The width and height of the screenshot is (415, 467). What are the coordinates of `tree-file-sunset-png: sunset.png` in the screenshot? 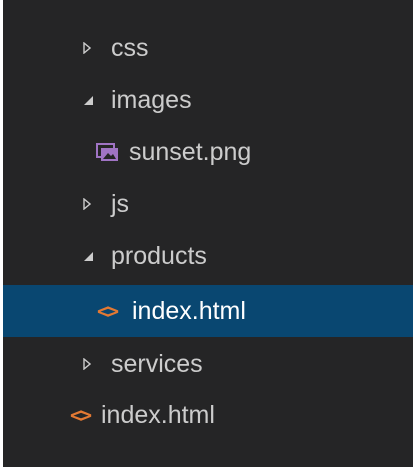 It's located at (209, 152).